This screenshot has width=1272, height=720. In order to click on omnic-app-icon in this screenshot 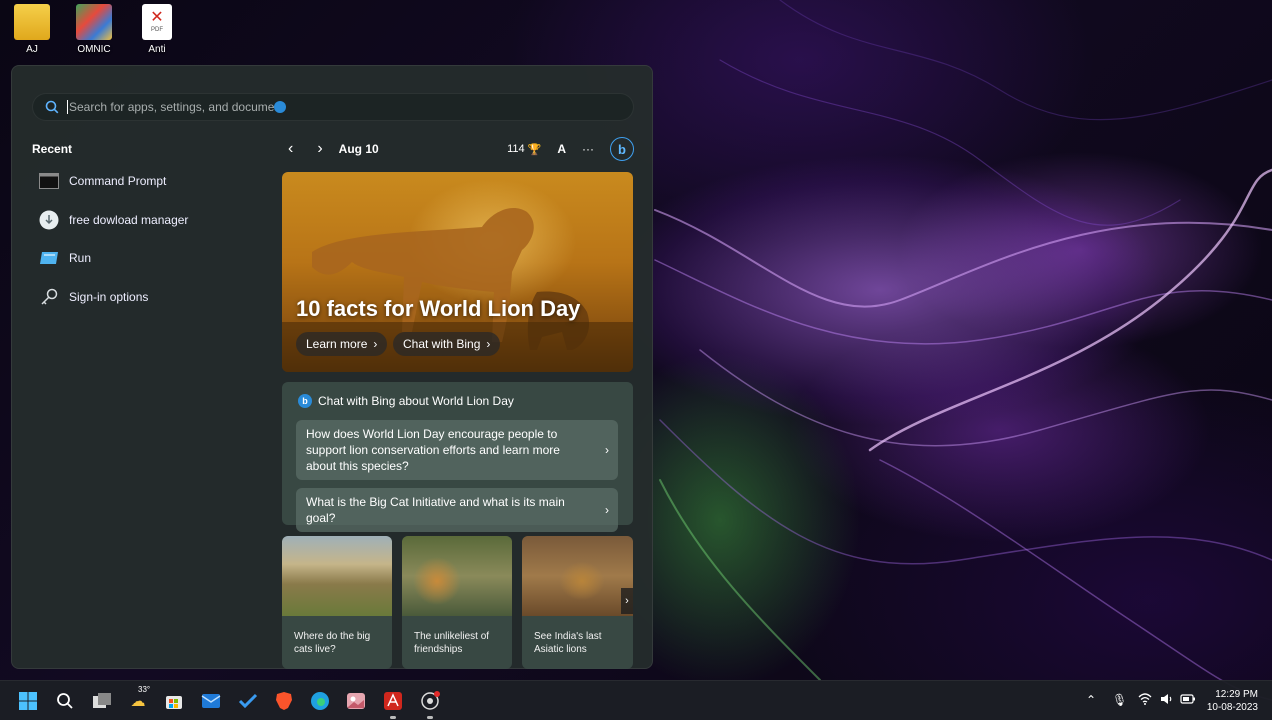, I will do `click(94, 22)`.